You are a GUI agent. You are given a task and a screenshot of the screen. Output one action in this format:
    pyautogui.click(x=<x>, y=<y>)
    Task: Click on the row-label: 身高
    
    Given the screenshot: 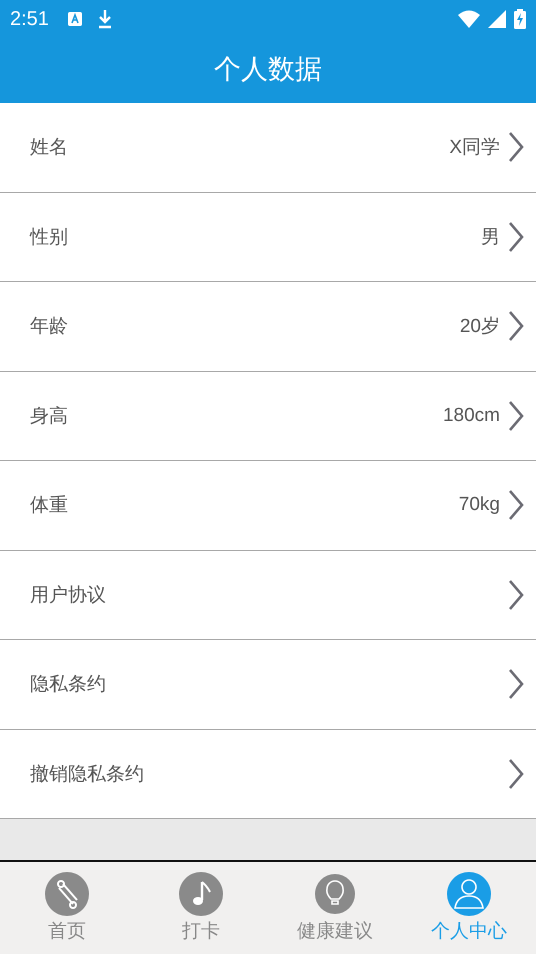 What is the action you would take?
    pyautogui.click(x=49, y=416)
    